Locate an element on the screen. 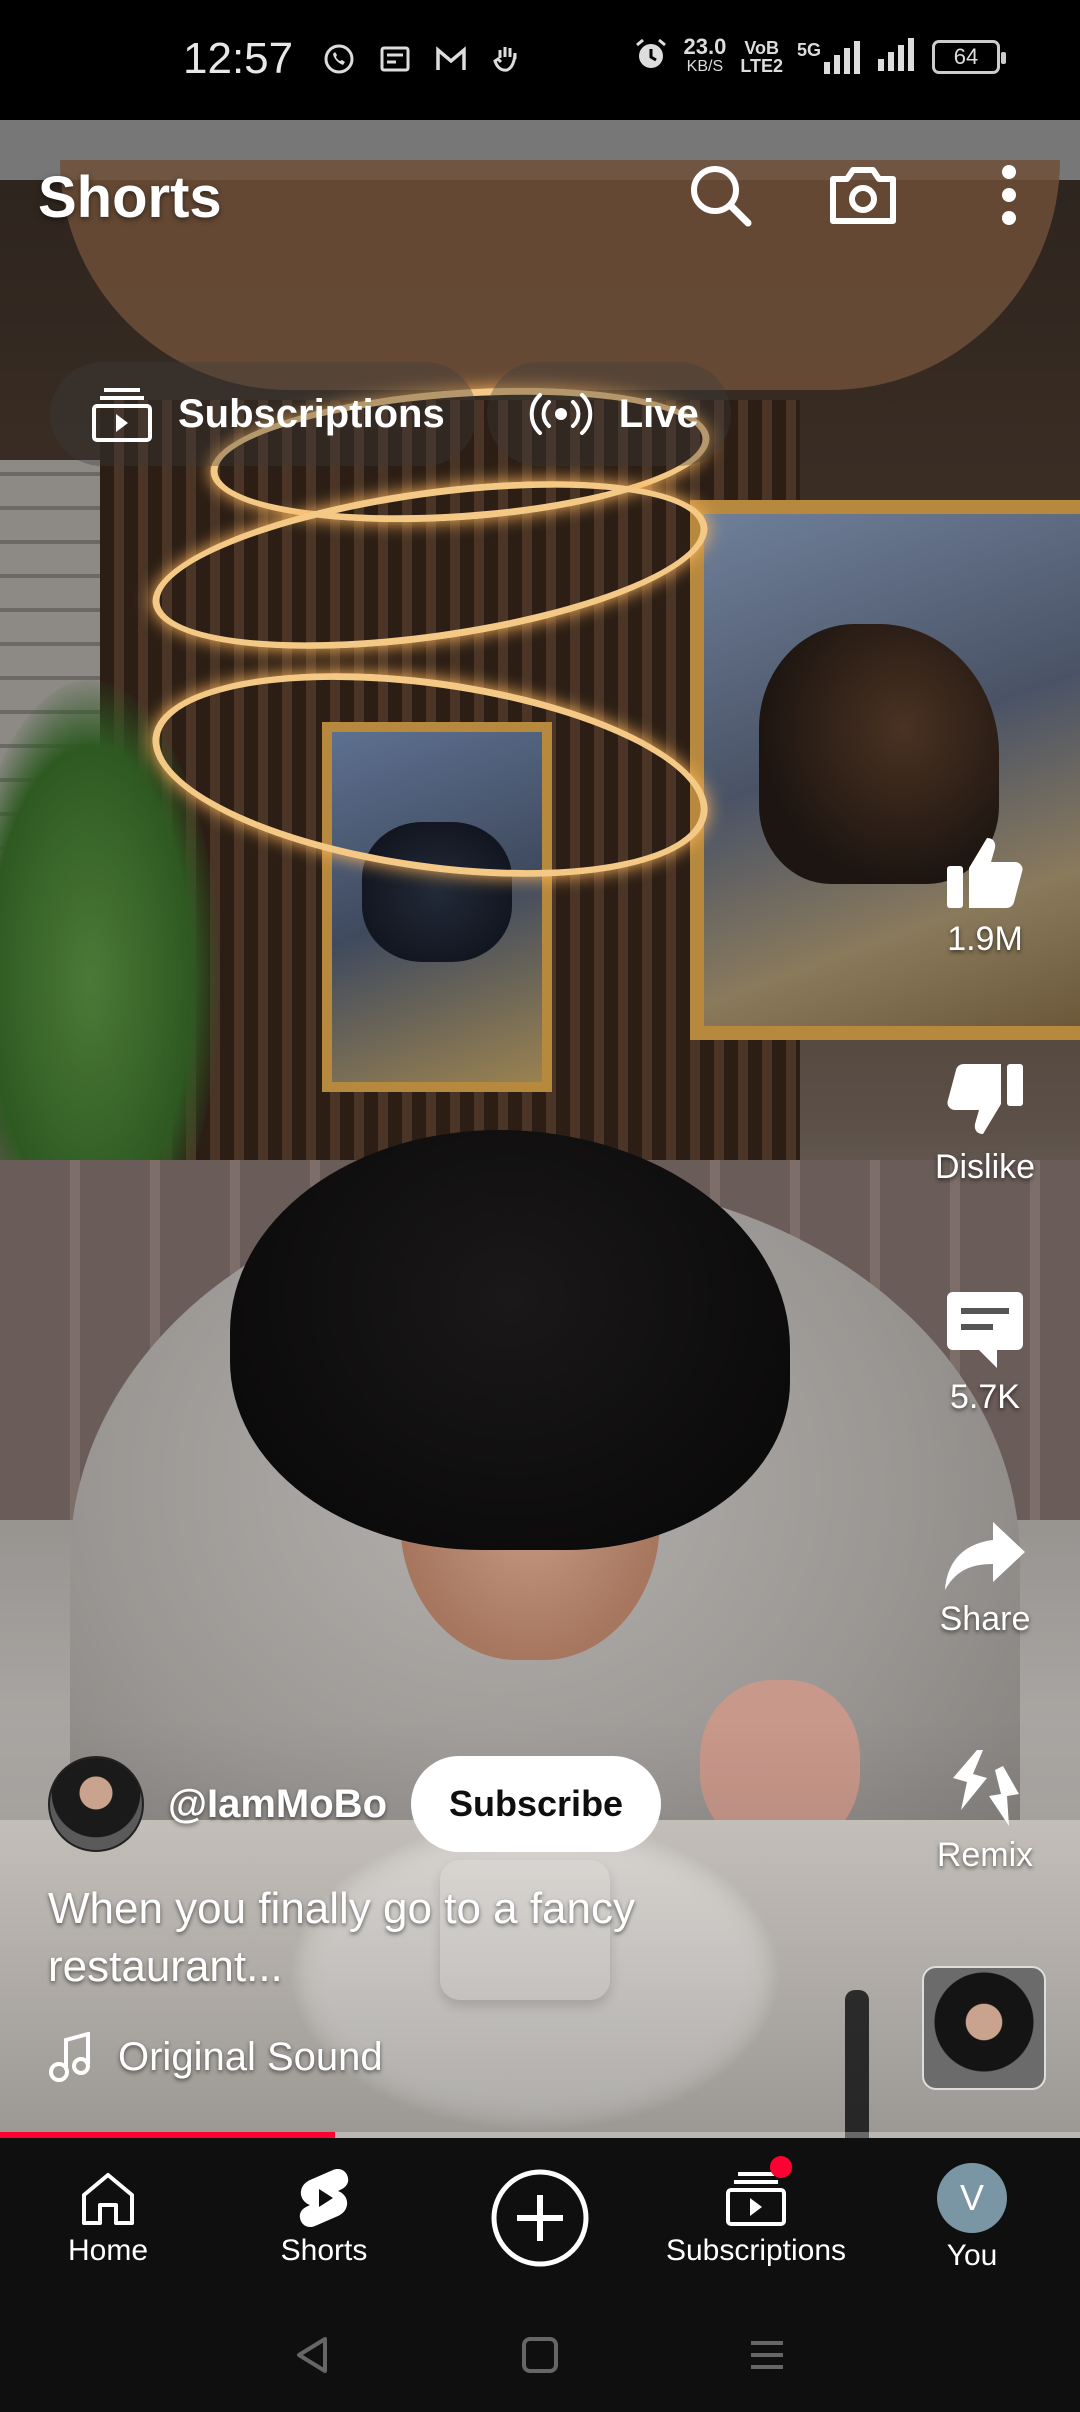 The image size is (1080, 2412). status-bar: 12:57 23.0 KB/S VoB LTE2 5G 64 is located at coordinates (540, 60).